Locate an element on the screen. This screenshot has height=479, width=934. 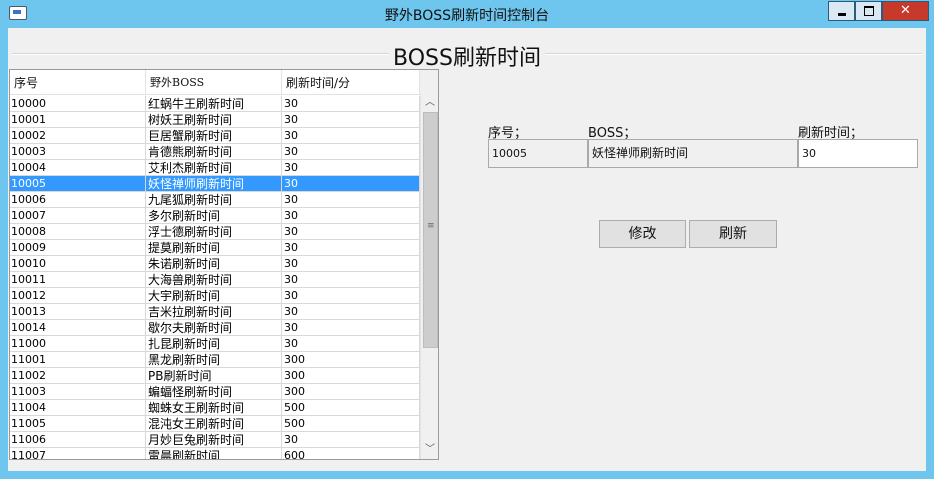
cell-id: 10013 is located at coordinates (78, 312).